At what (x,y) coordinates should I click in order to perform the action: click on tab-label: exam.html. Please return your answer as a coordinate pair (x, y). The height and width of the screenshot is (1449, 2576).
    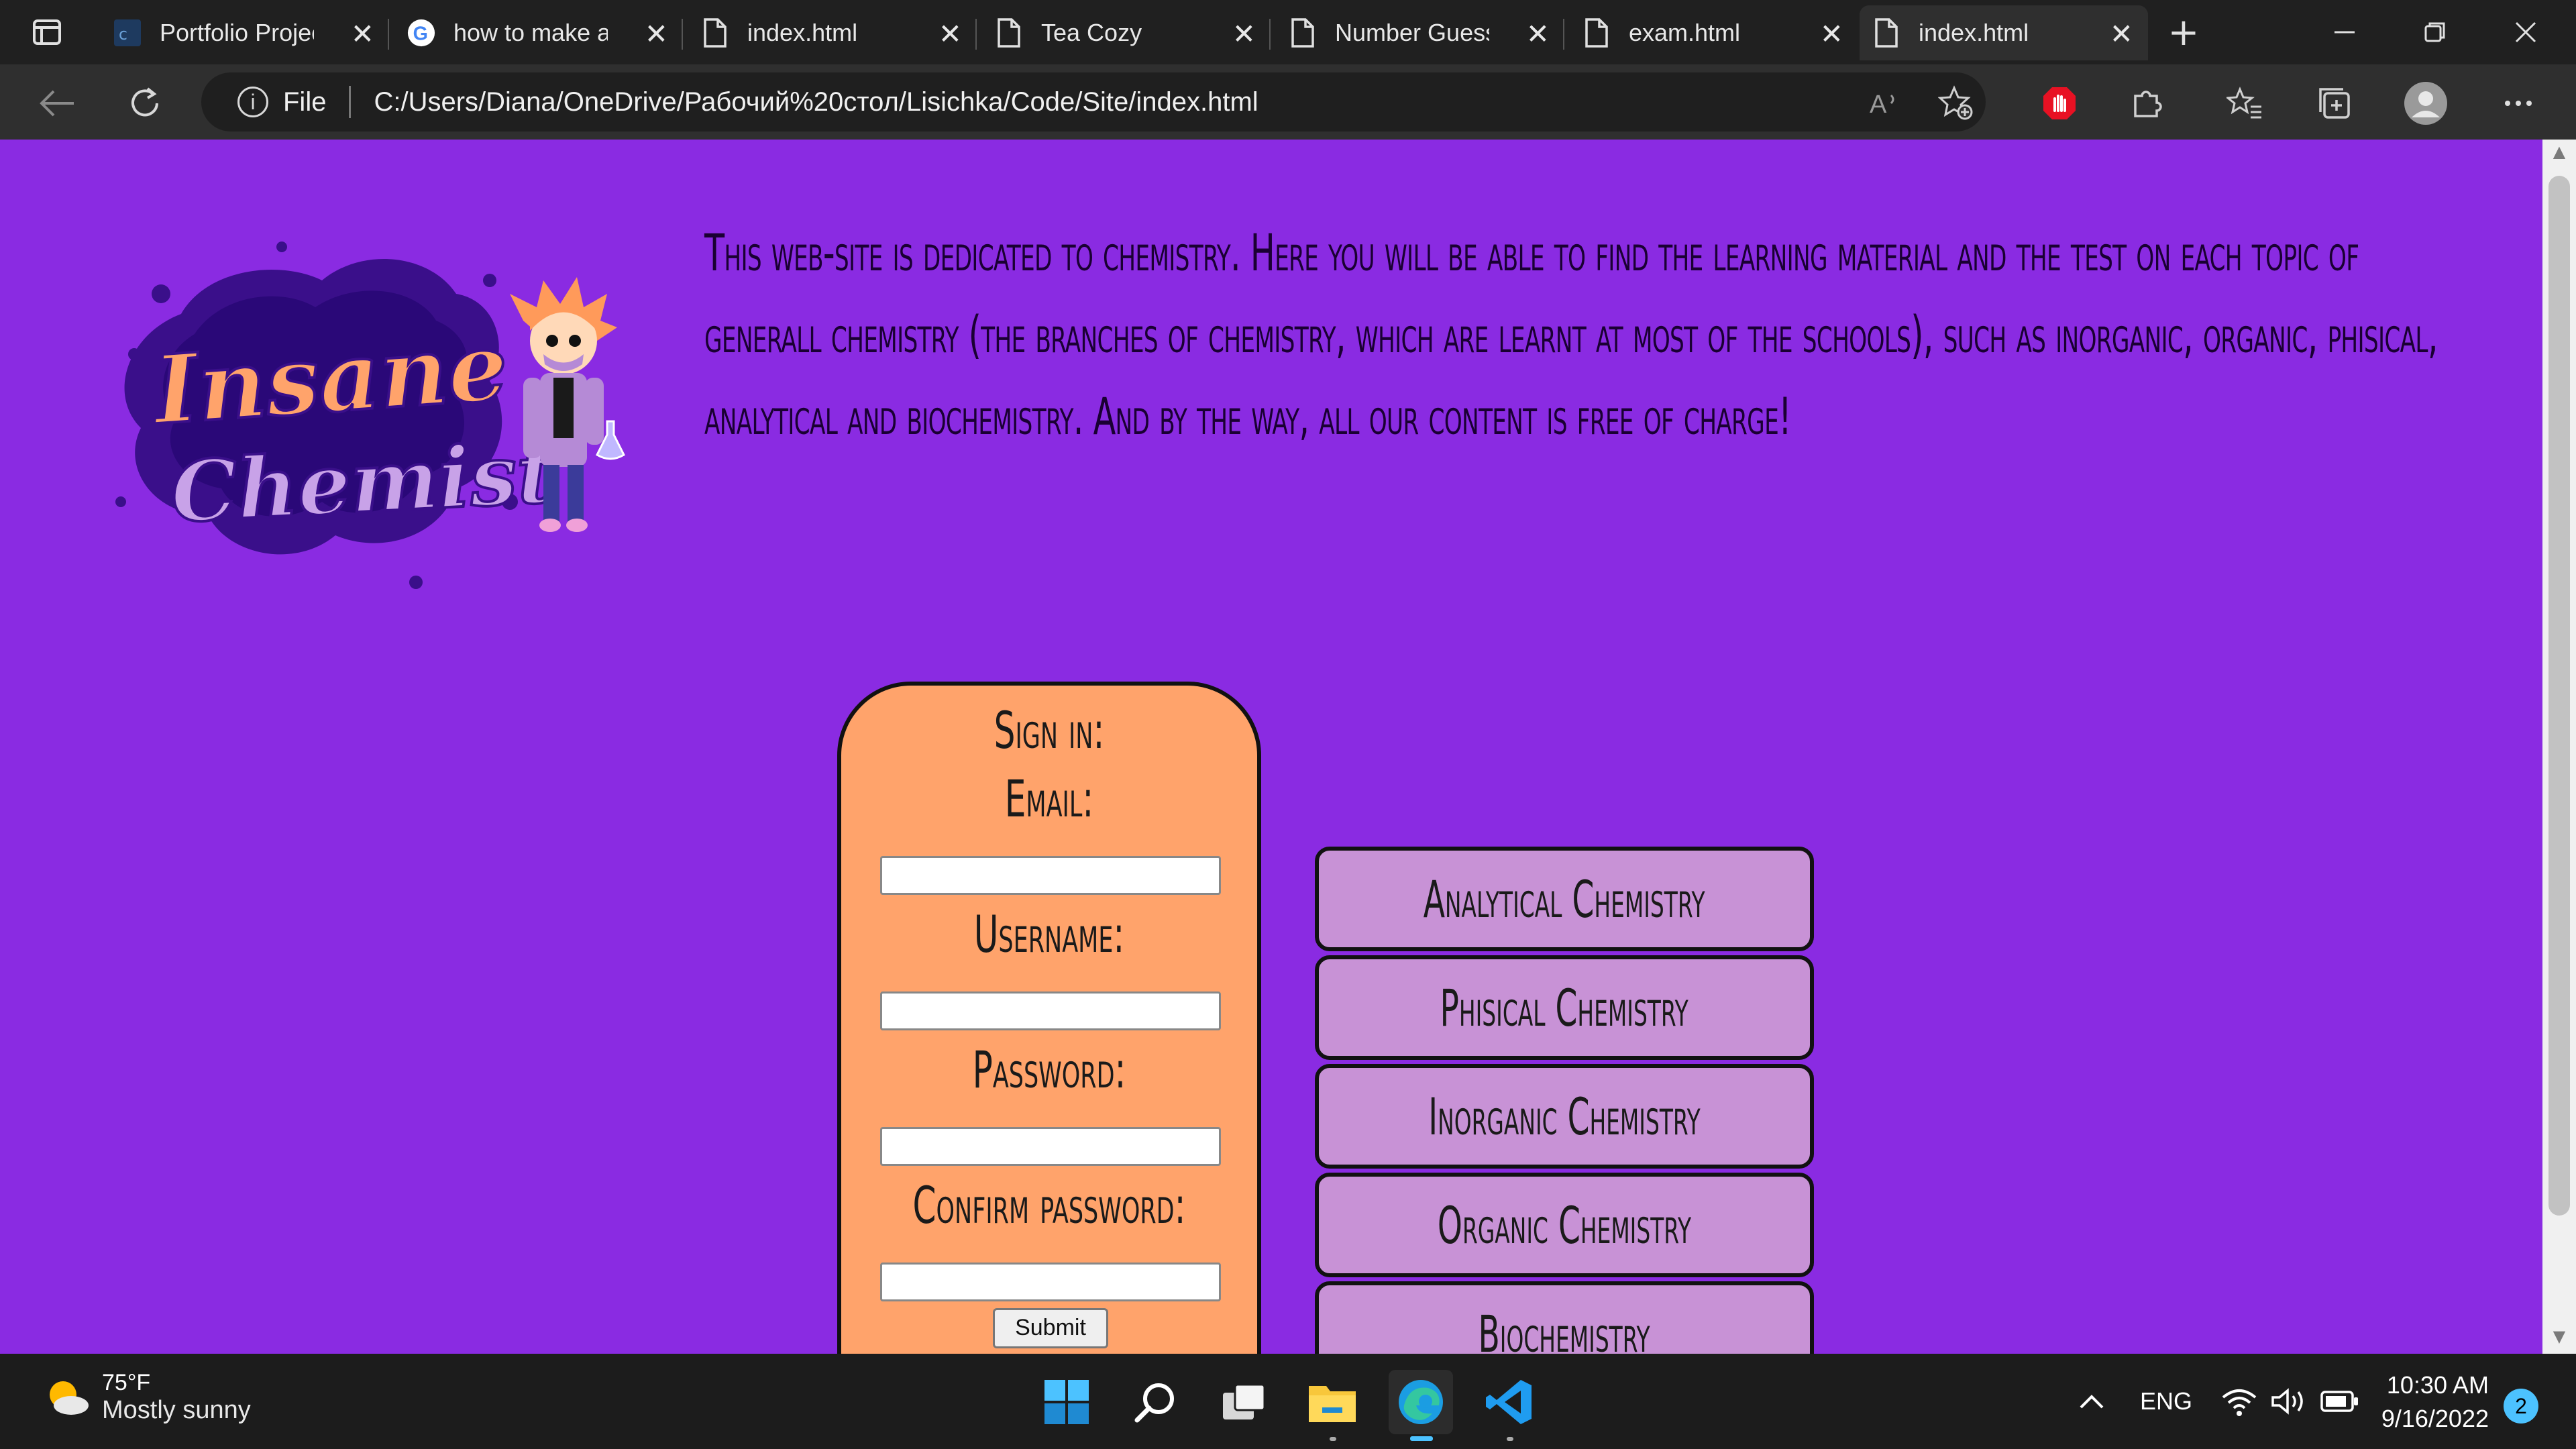
    Looking at the image, I should click on (1685, 32).